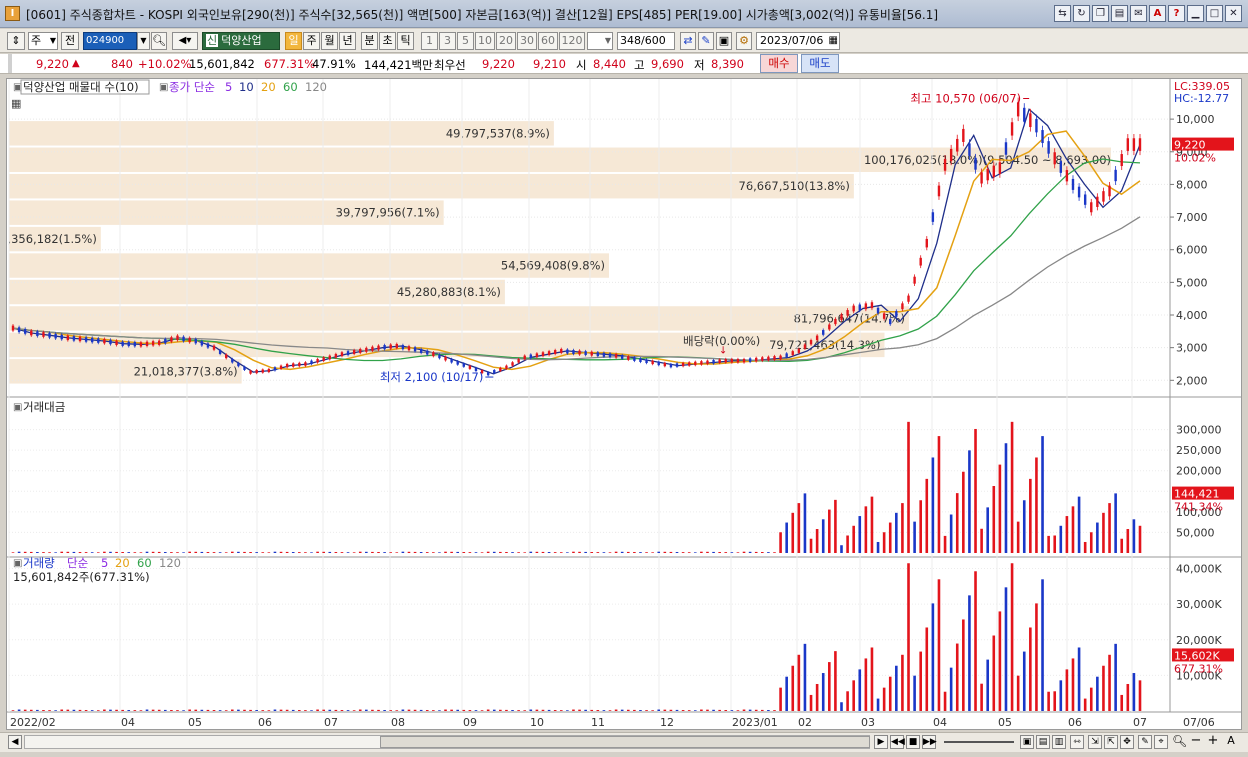  Describe the element at coordinates (1119, 13) in the screenshot. I see `tile-icon: ▤` at that location.